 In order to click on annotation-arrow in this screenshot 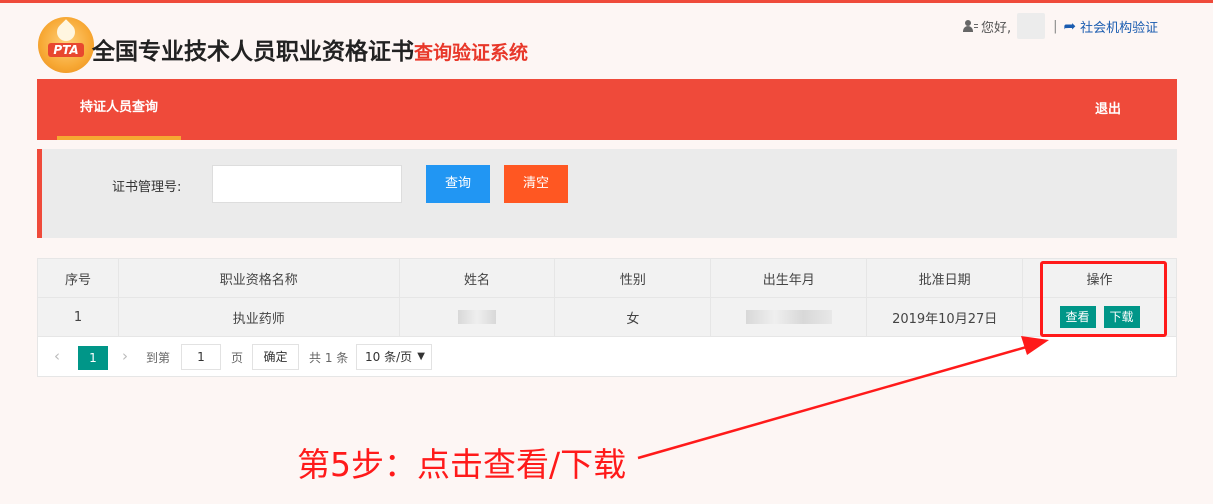, I will do `click(843, 398)`.